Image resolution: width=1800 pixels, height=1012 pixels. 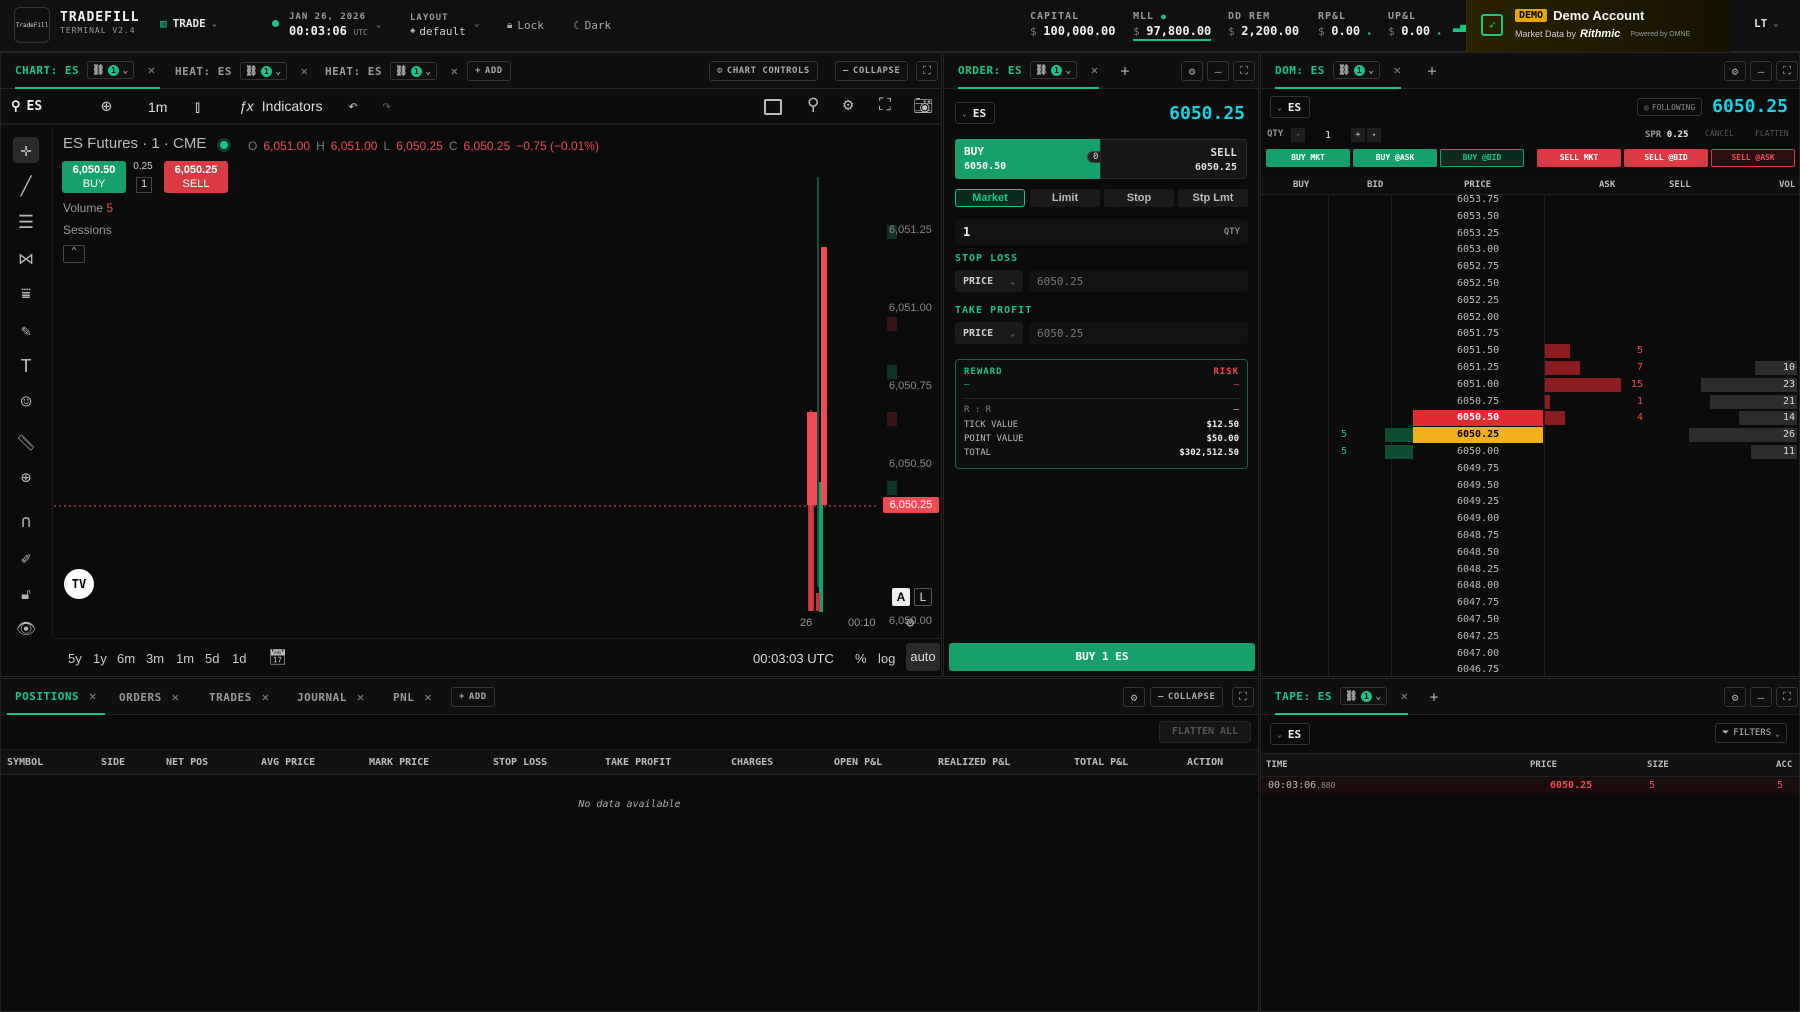 I want to click on dom-row: 6048.50, so click(x=1530, y=553).